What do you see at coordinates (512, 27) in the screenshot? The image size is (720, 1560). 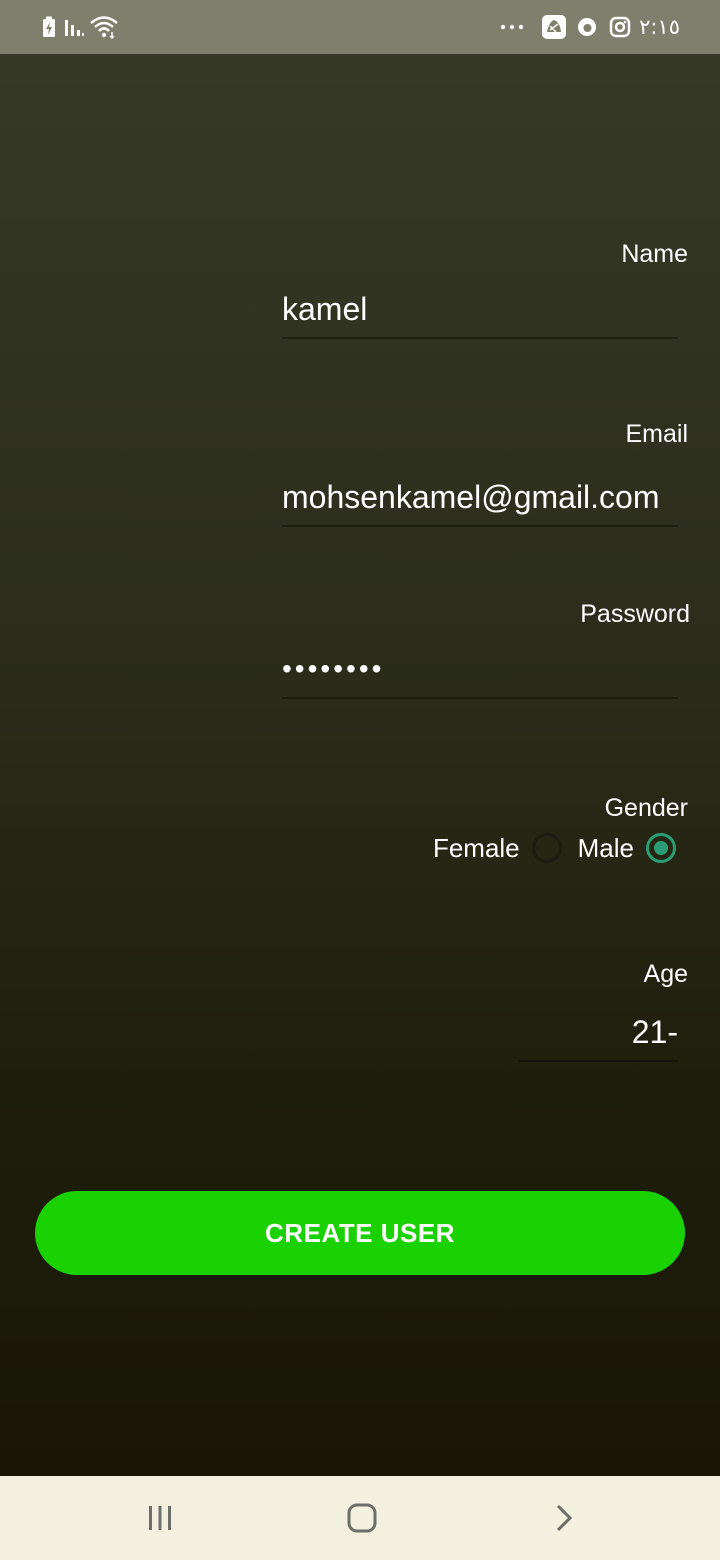 I see `more-dots-icon` at bounding box center [512, 27].